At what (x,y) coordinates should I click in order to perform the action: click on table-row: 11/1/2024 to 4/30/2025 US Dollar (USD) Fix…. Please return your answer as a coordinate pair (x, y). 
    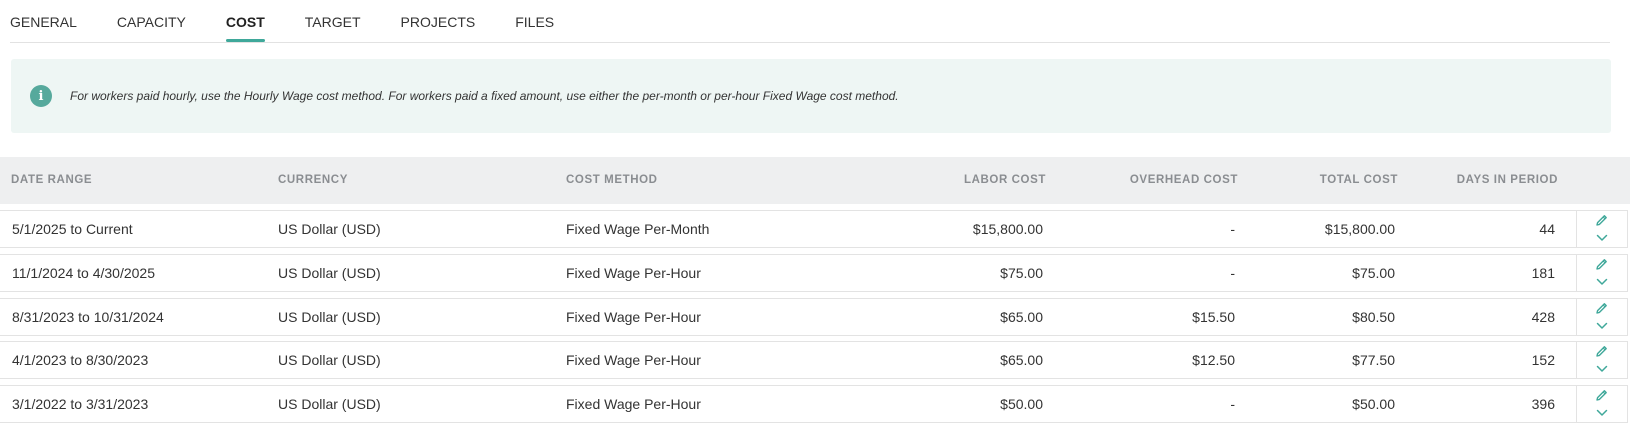
    Looking at the image, I should click on (814, 273).